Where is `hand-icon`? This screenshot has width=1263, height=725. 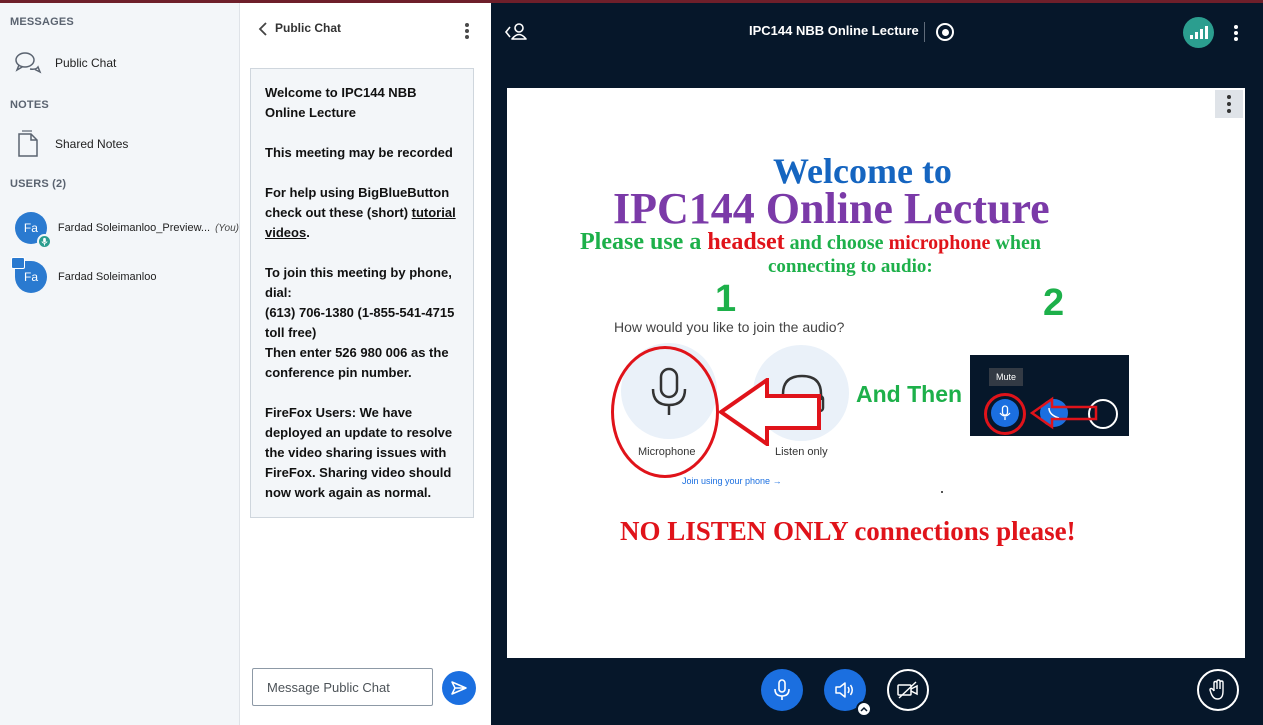
hand-icon is located at coordinates (1216, 689).